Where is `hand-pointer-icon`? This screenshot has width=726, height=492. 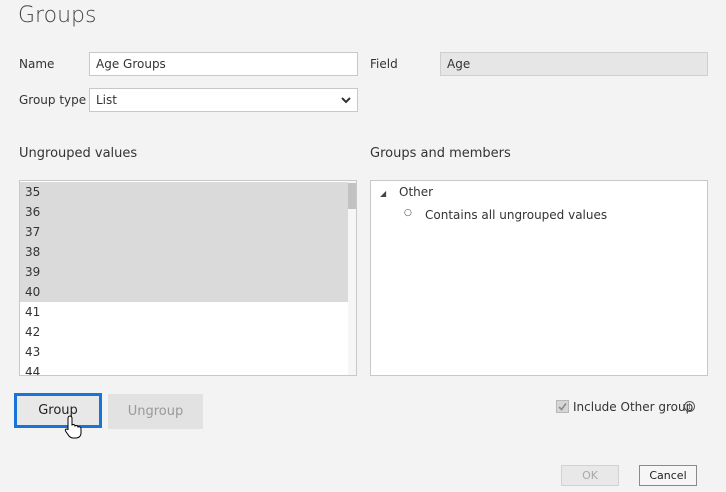
hand-pointer-icon is located at coordinates (73, 427).